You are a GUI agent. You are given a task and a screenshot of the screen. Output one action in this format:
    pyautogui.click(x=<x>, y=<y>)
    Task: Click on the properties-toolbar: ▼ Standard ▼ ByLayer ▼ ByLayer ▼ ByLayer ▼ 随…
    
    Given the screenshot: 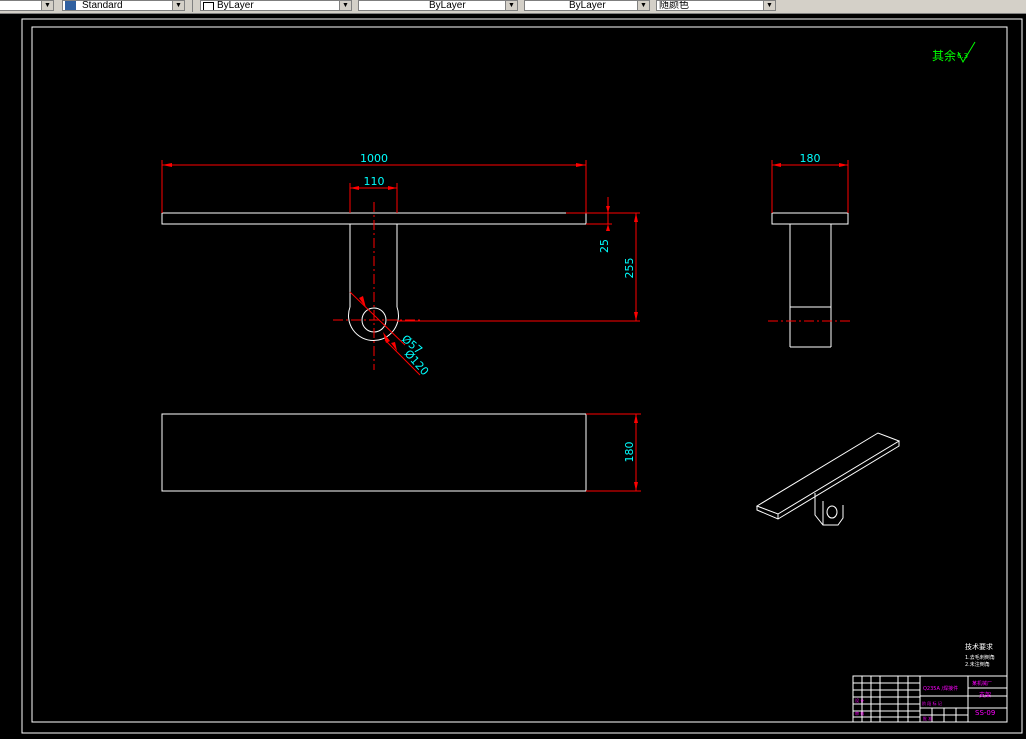 What is the action you would take?
    pyautogui.click(x=513, y=7)
    